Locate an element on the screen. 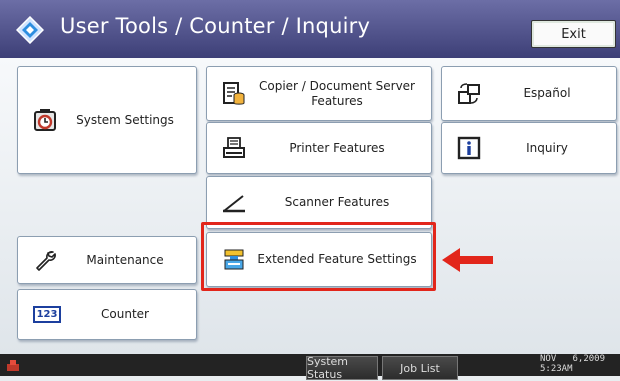 The width and height of the screenshot is (620, 381). inquiry-label: Inquiry is located at coordinates (547, 147).